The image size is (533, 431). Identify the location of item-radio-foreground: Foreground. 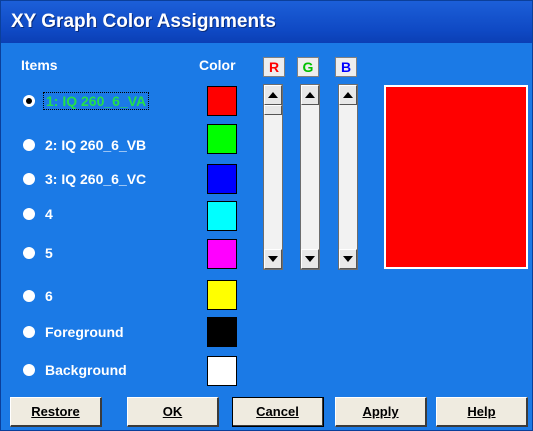
(73, 332).